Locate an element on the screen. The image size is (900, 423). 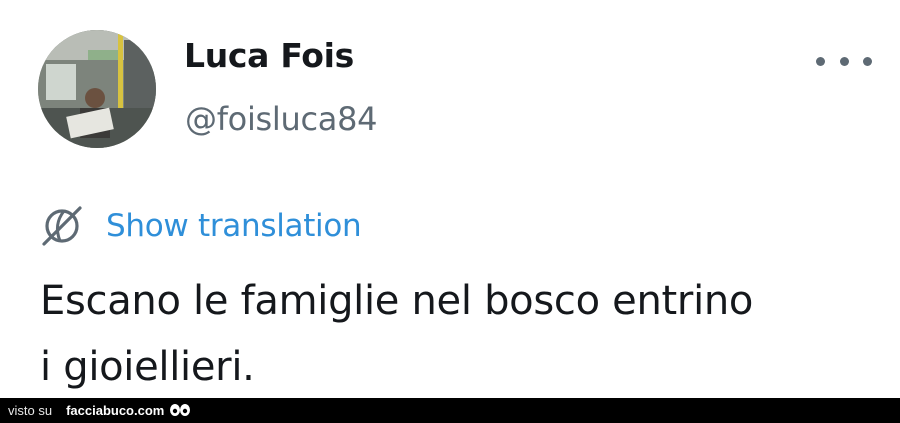
eyes-logo-icon is located at coordinates (180, 411).